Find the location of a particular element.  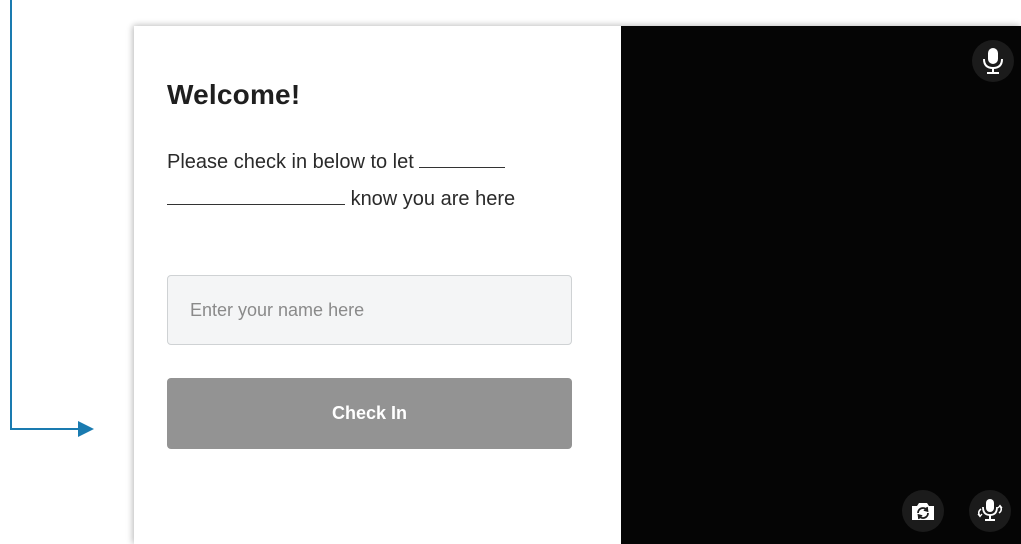

microphone-icon is located at coordinates (993, 61).